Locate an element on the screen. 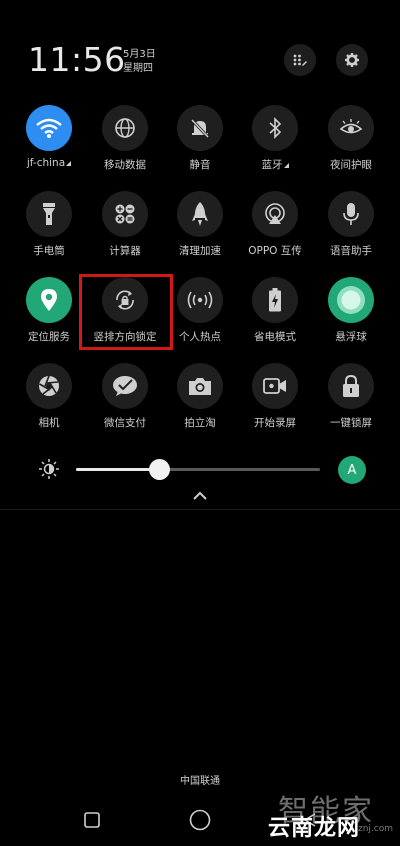  location-icon is located at coordinates (49, 300).